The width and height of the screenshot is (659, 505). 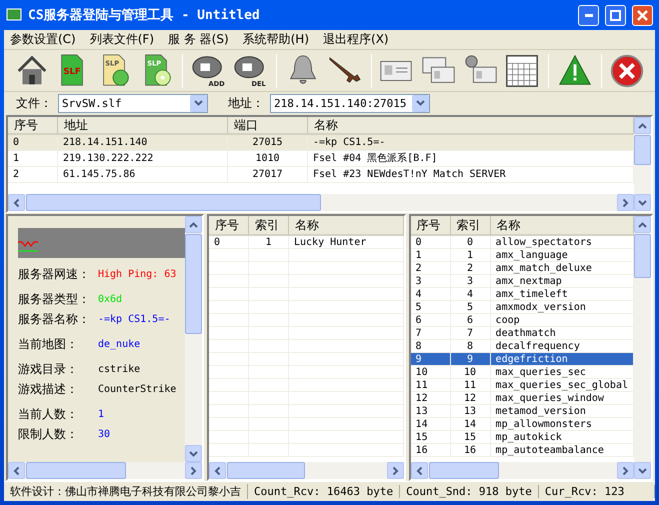 What do you see at coordinates (268, 143) in the screenshot?
I see `table-cell: 27015` at bounding box center [268, 143].